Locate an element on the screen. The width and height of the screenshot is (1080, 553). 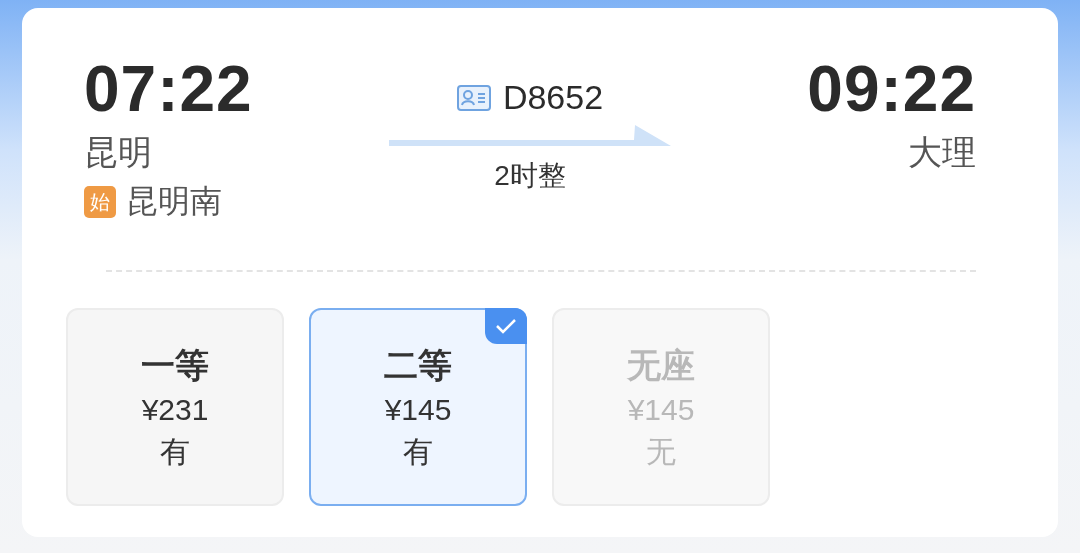
arrow-icon is located at coordinates (530, 135).